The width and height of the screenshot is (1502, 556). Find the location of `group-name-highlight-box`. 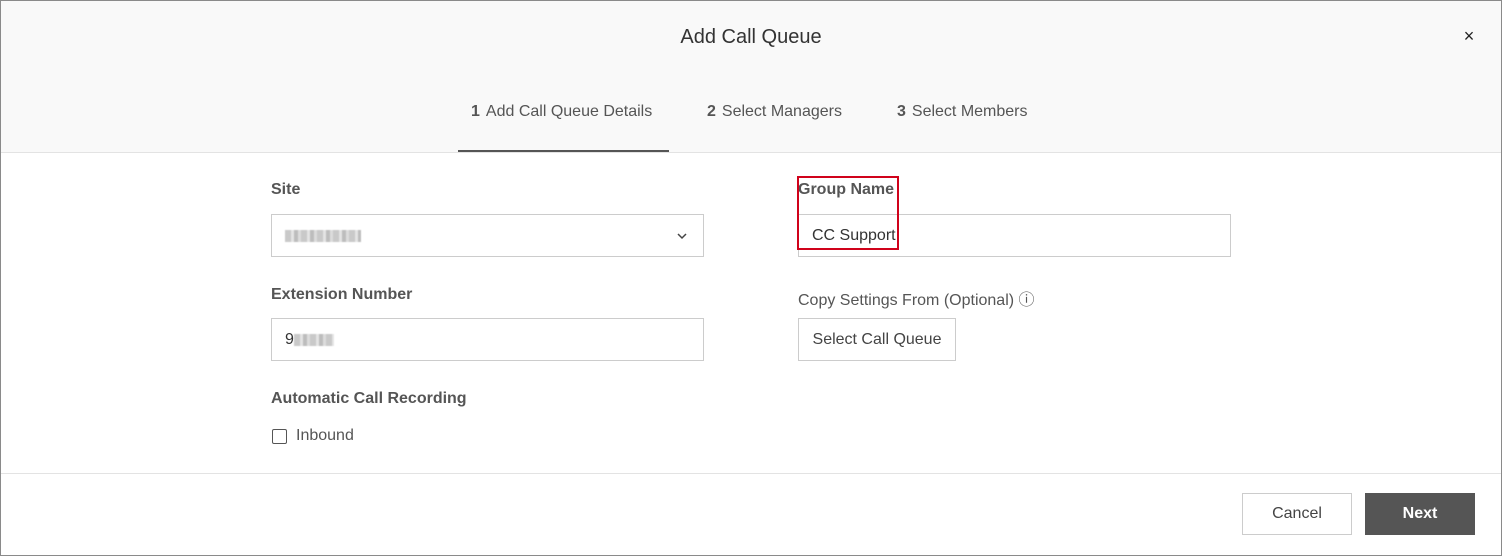

group-name-highlight-box is located at coordinates (848, 213).